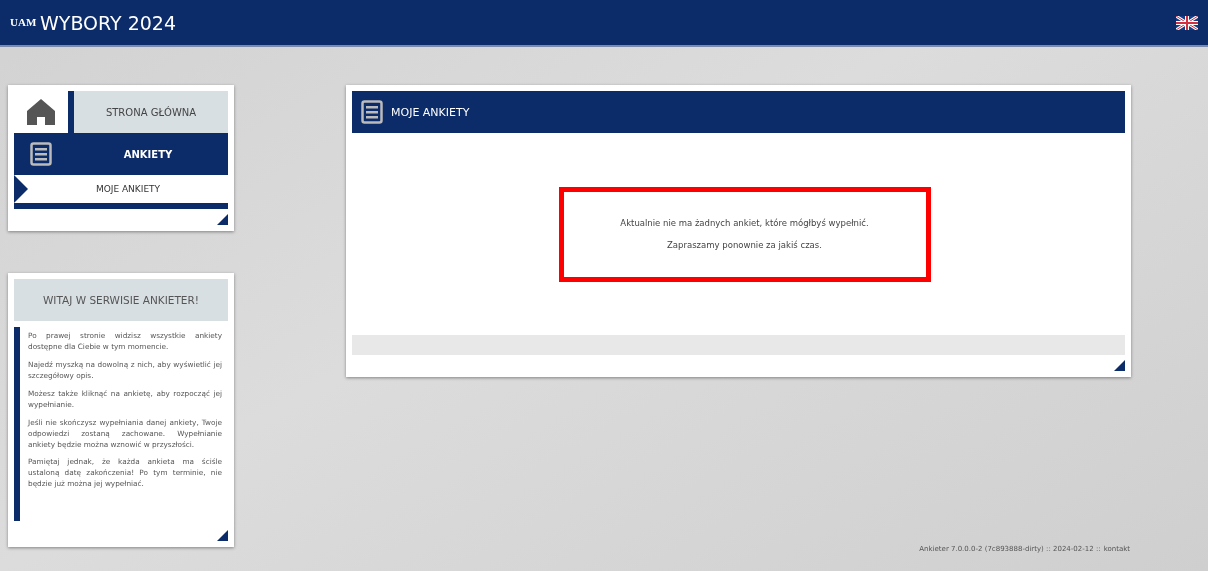 The width and height of the screenshot is (1208, 571). What do you see at coordinates (109, 22) in the screenshot?
I see `app-title: WYBORY 2024` at bounding box center [109, 22].